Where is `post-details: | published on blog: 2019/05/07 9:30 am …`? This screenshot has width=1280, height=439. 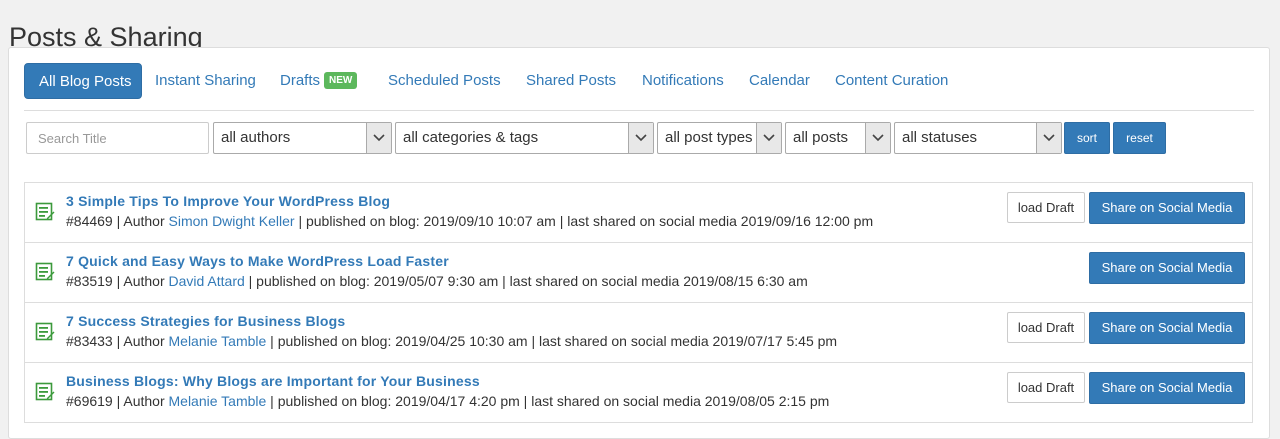
post-details: | published on blog: 2019/05/07 9:30 am … is located at coordinates (526, 281).